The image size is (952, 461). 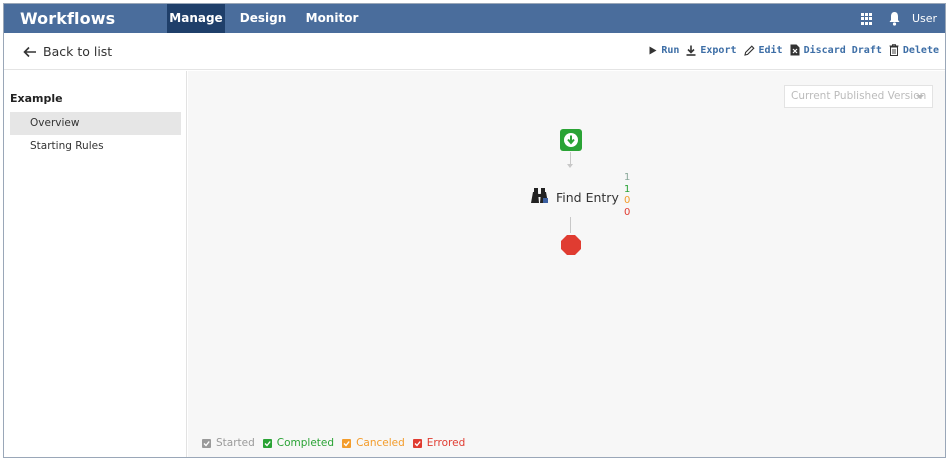 I want to click on tab-manage: Manage, so click(x=196, y=18).